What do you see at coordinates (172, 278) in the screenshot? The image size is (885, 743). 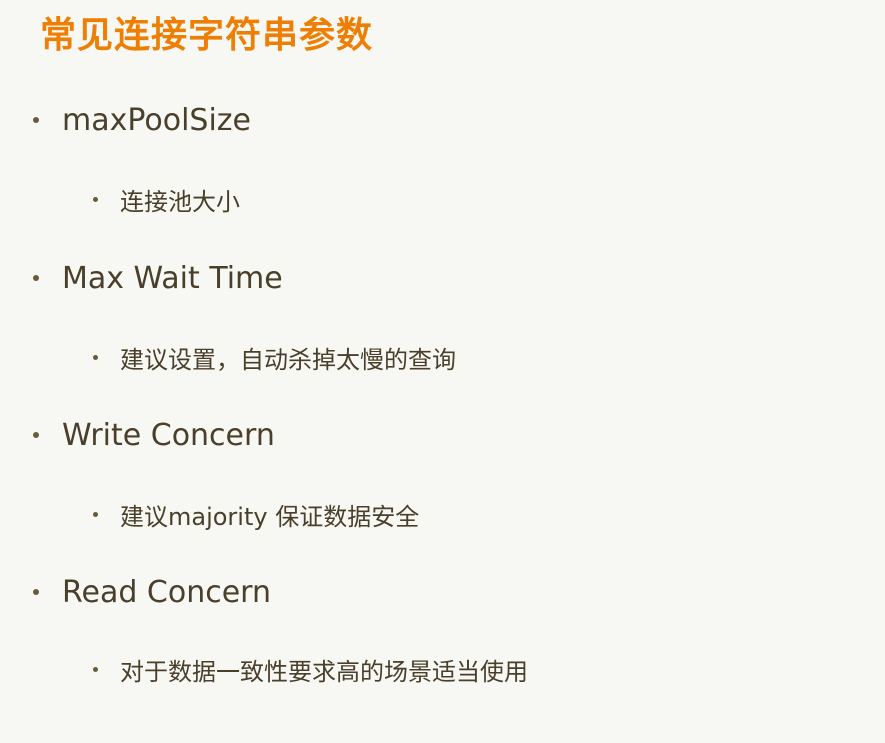 I see `list-item-label: Max Wait Time` at bounding box center [172, 278].